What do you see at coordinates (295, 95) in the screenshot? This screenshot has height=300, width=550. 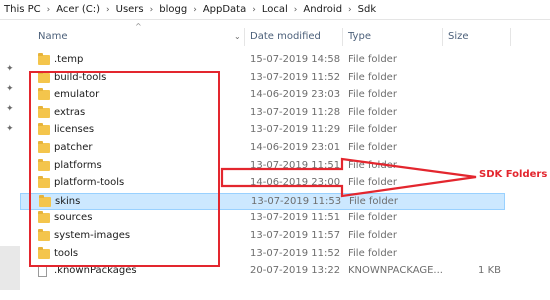 I see `file-date-modified: 14-06-2019 23:03` at bounding box center [295, 95].